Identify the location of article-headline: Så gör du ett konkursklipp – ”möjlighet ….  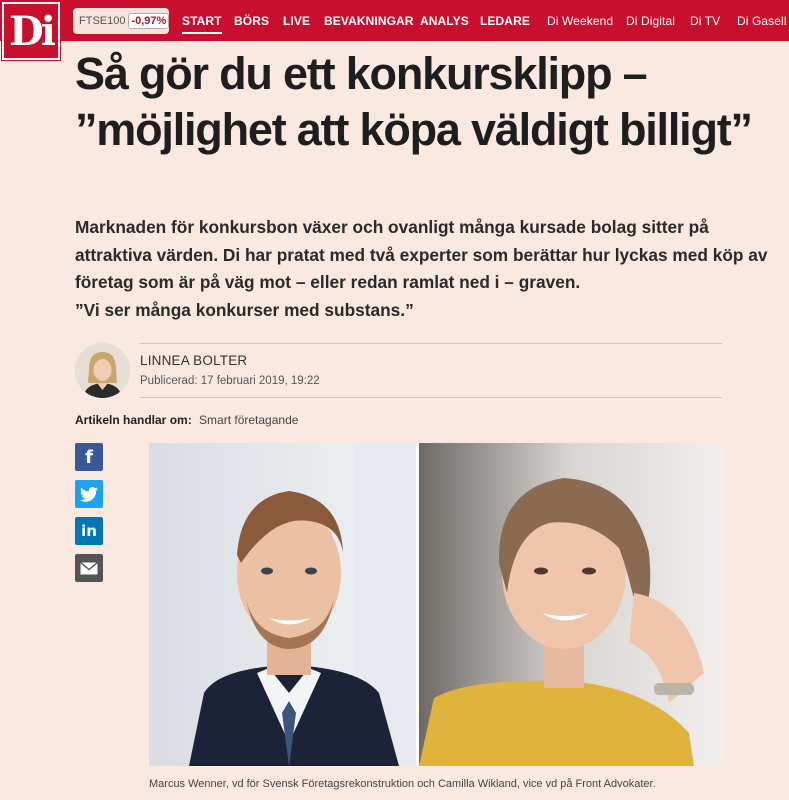
(414, 101).